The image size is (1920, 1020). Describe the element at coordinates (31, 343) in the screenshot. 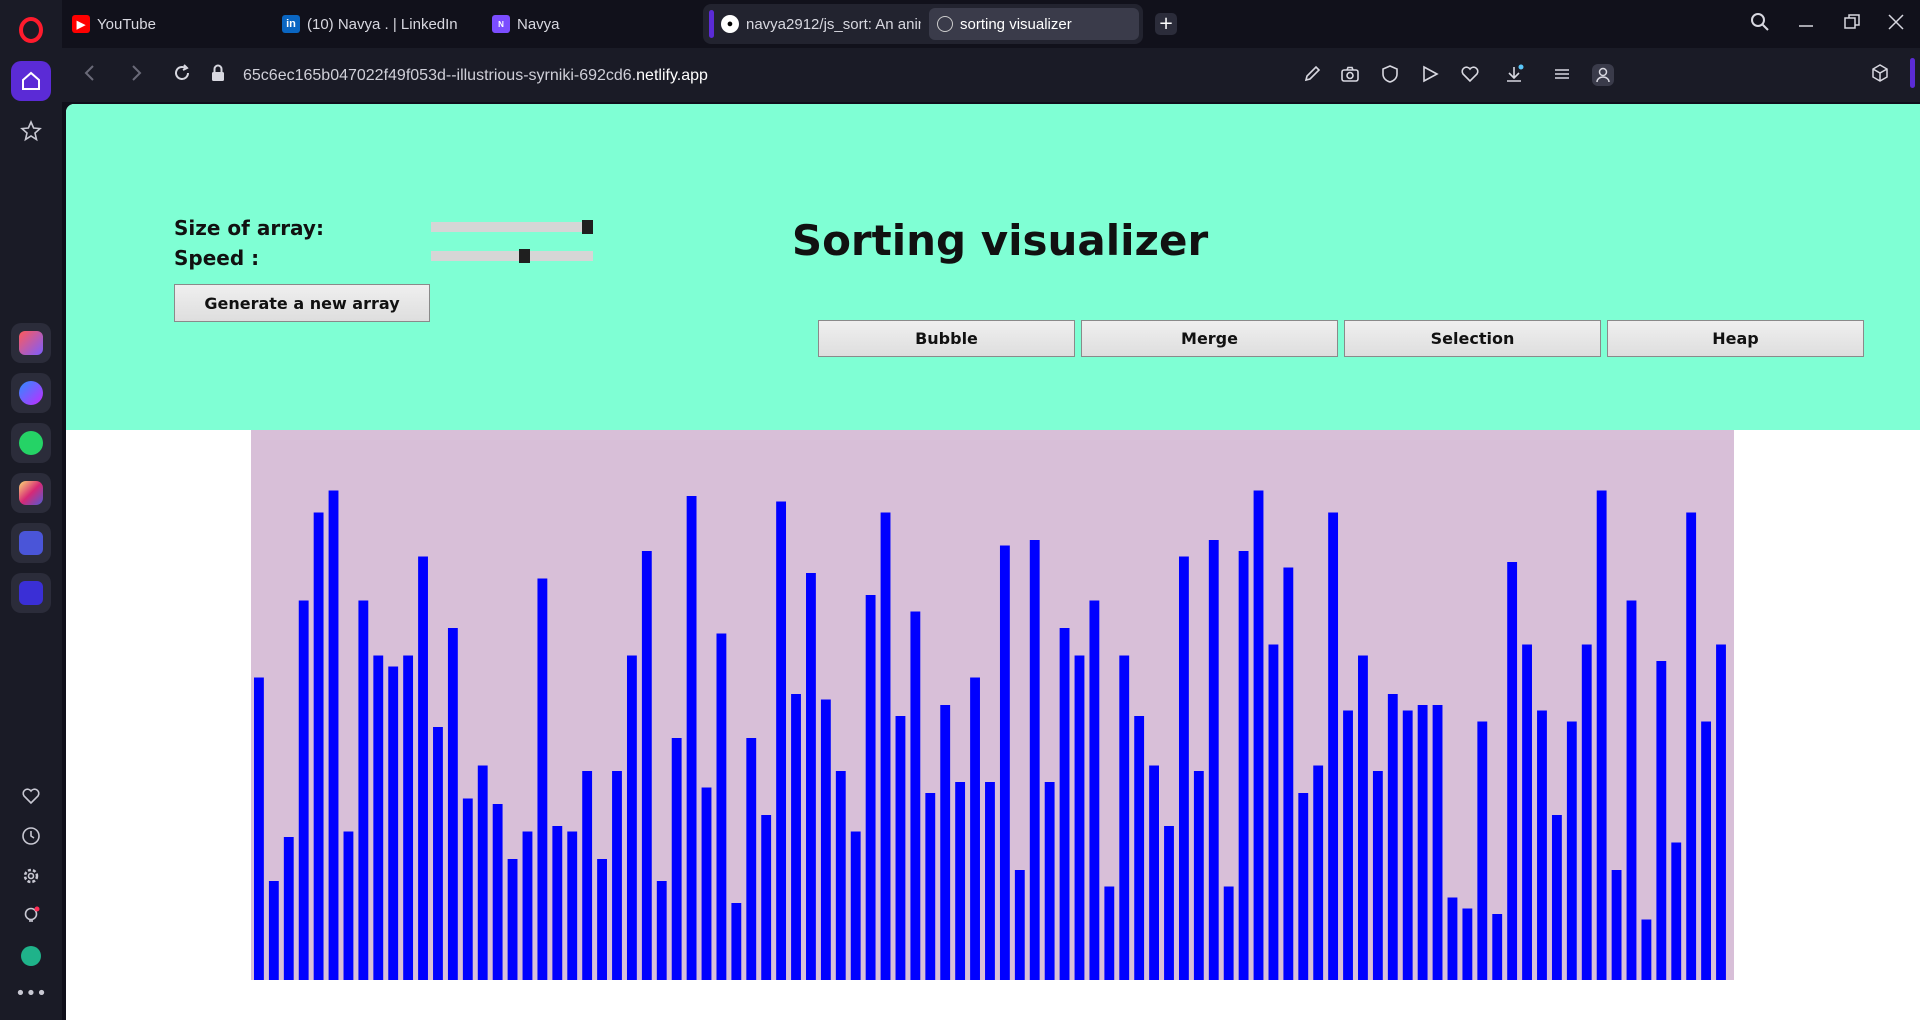

I see `aria-icon` at that location.